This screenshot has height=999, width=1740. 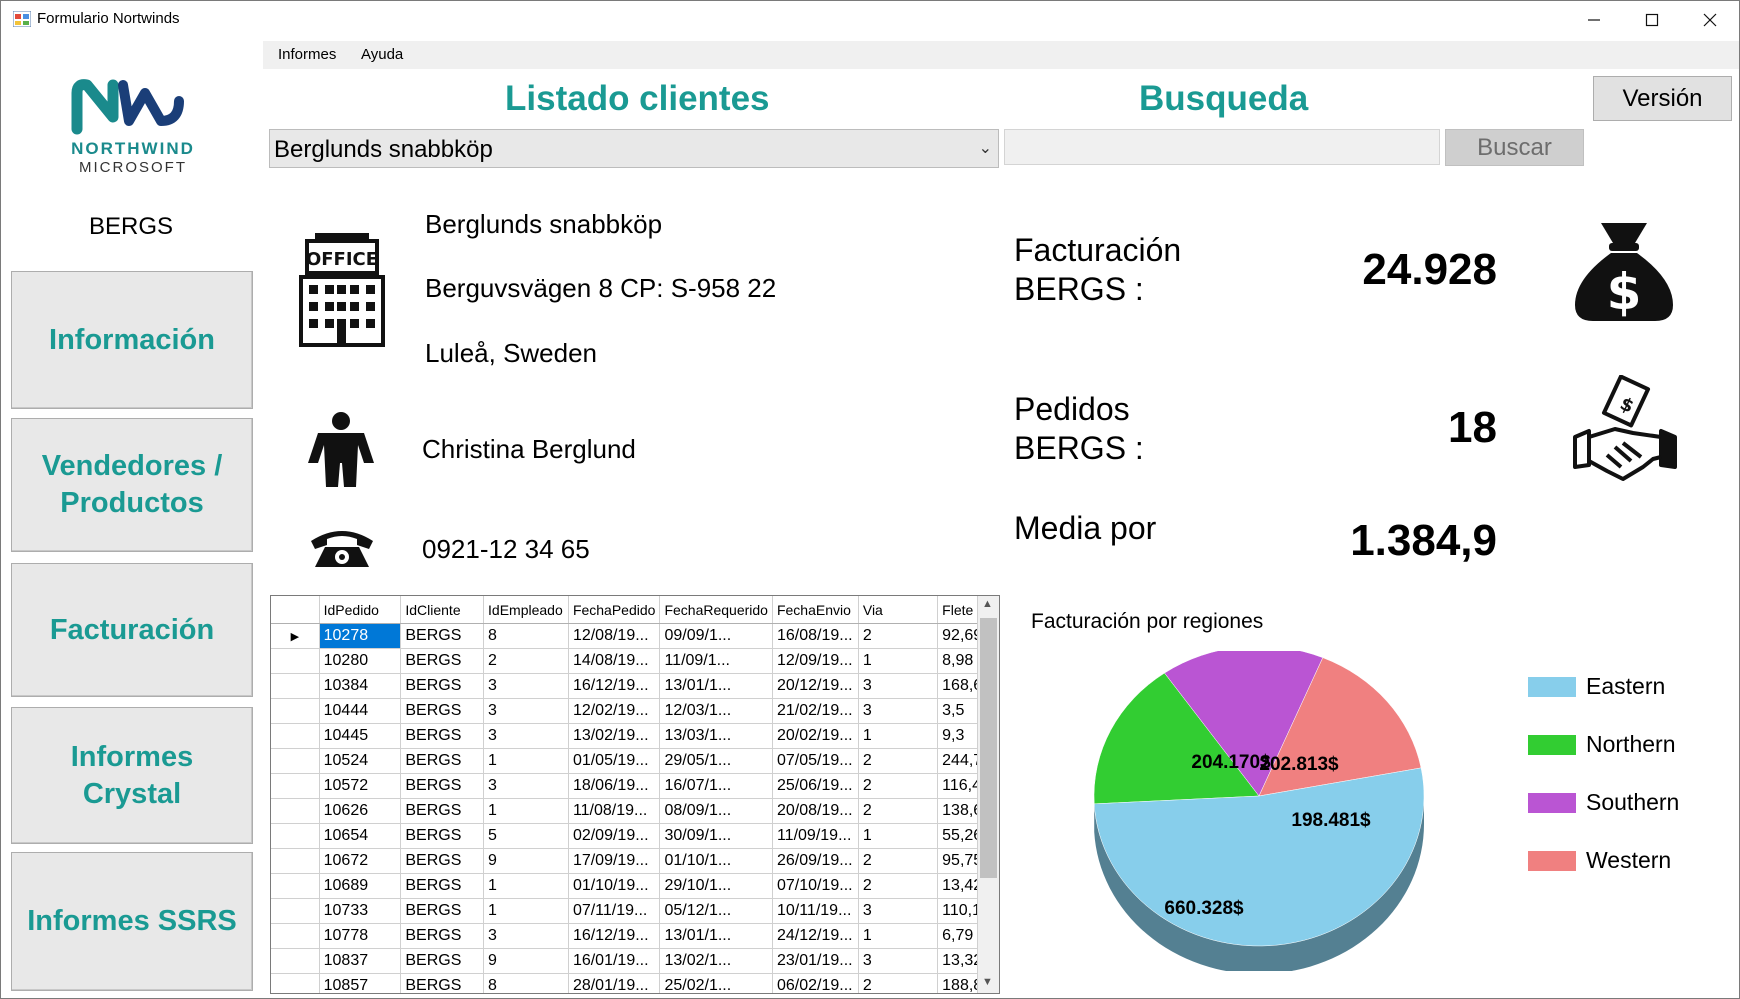 What do you see at coordinates (898, 610) in the screenshot?
I see `column-header-via: Via` at bounding box center [898, 610].